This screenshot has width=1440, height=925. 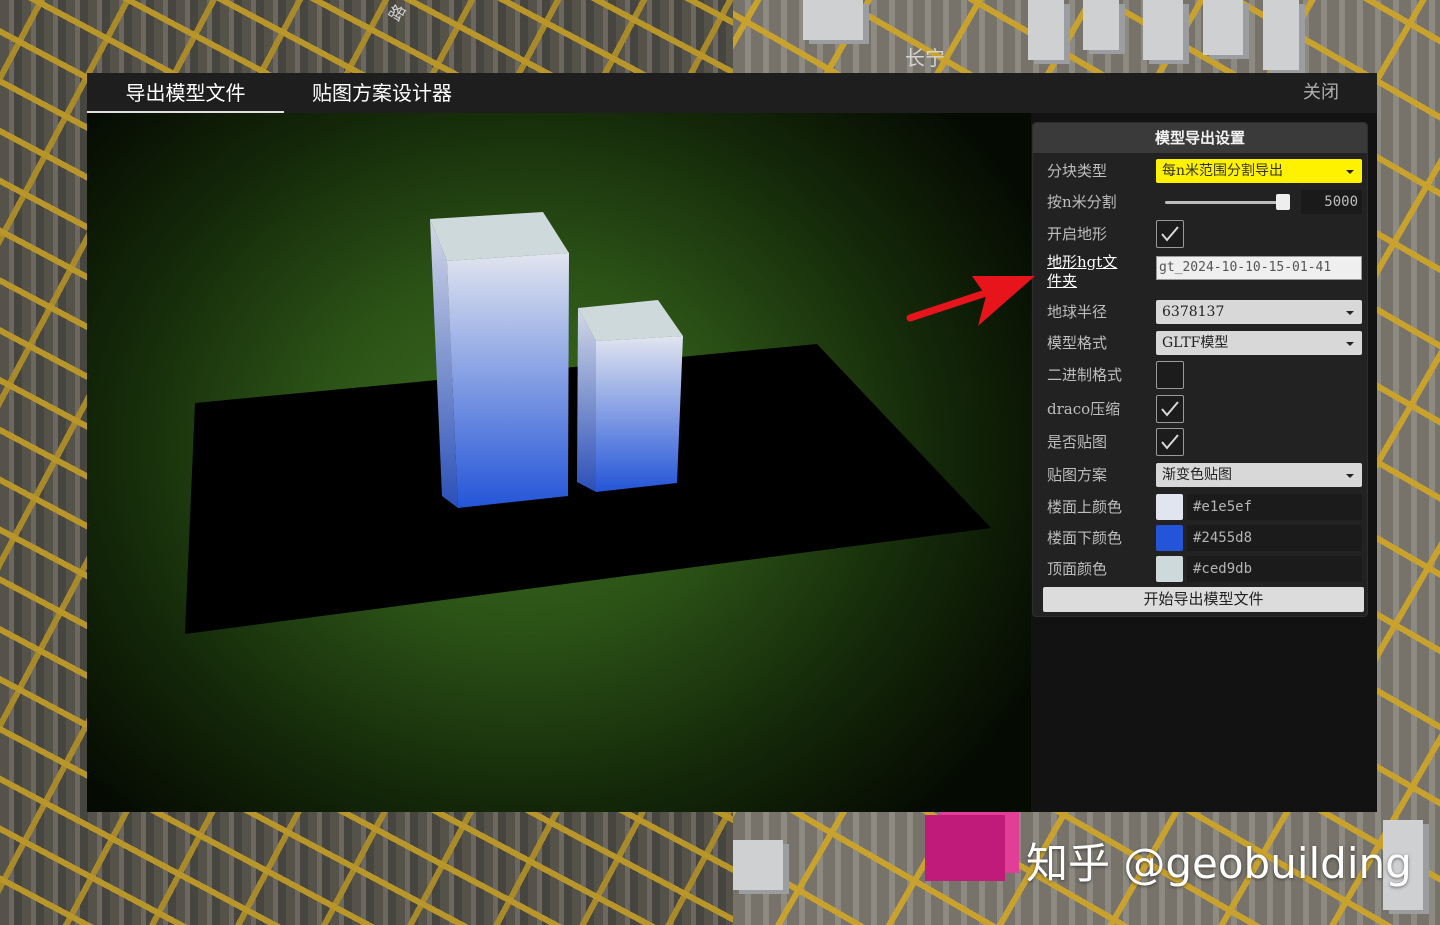 I want to click on roof-color-input: #ced9db, so click(x=1274, y=569).